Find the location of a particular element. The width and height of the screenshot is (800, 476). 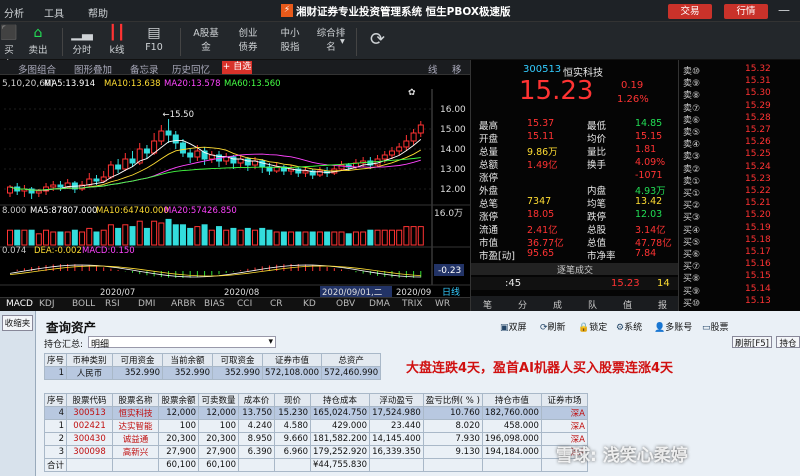

action-multi-account: 👤多账号 is located at coordinates (673, 326).